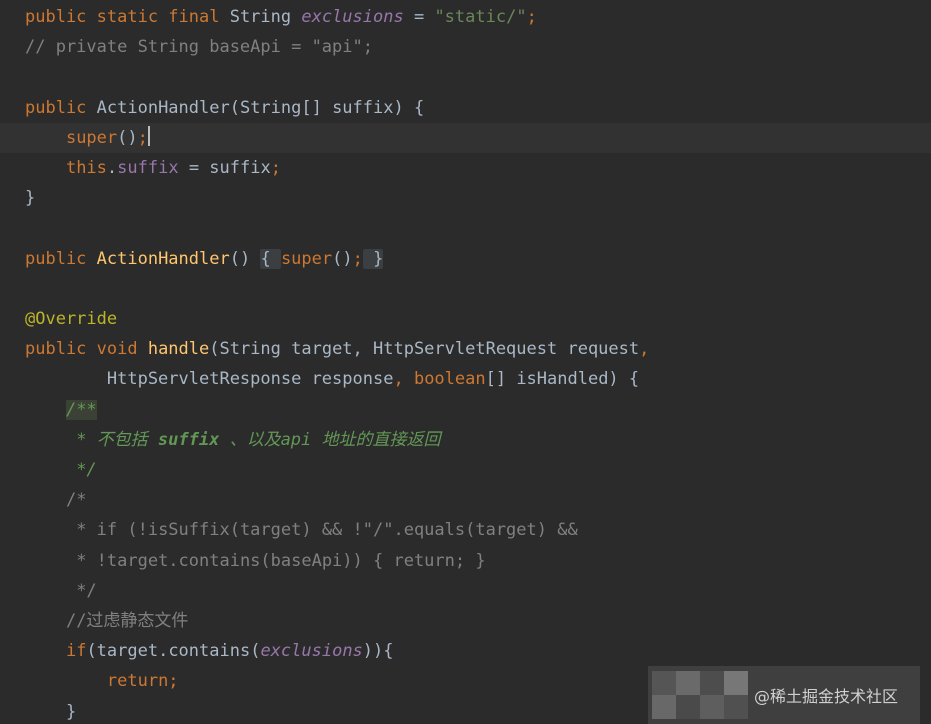 The image size is (931, 724). I want to click on code-token: ., so click(112, 168).